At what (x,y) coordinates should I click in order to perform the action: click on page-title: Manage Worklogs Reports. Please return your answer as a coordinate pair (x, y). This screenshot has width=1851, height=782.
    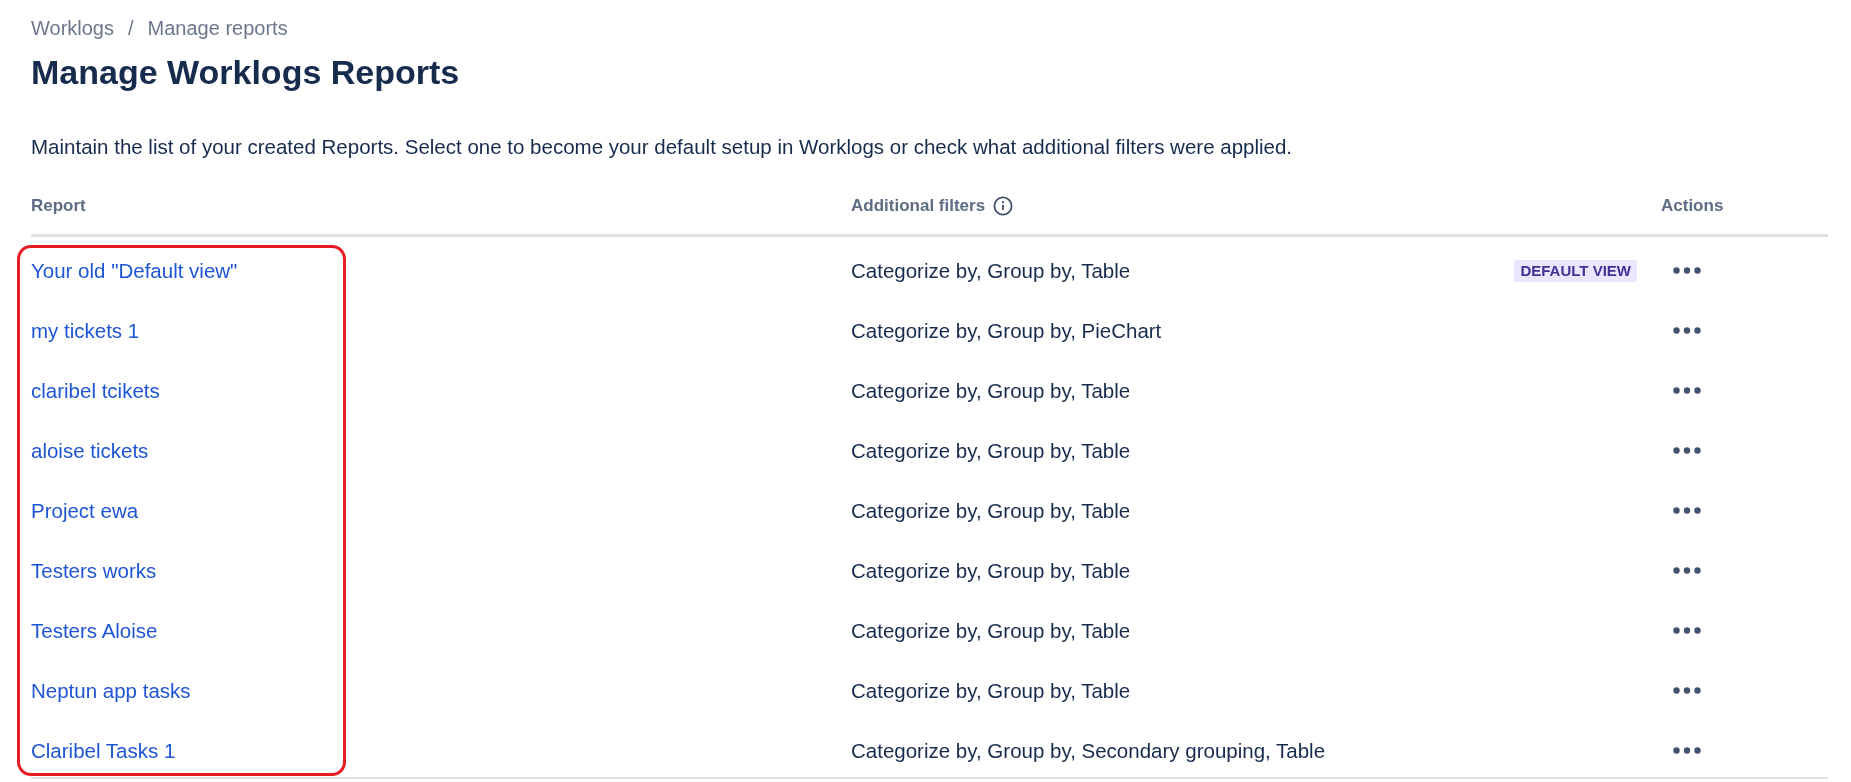
    Looking at the image, I should click on (245, 72).